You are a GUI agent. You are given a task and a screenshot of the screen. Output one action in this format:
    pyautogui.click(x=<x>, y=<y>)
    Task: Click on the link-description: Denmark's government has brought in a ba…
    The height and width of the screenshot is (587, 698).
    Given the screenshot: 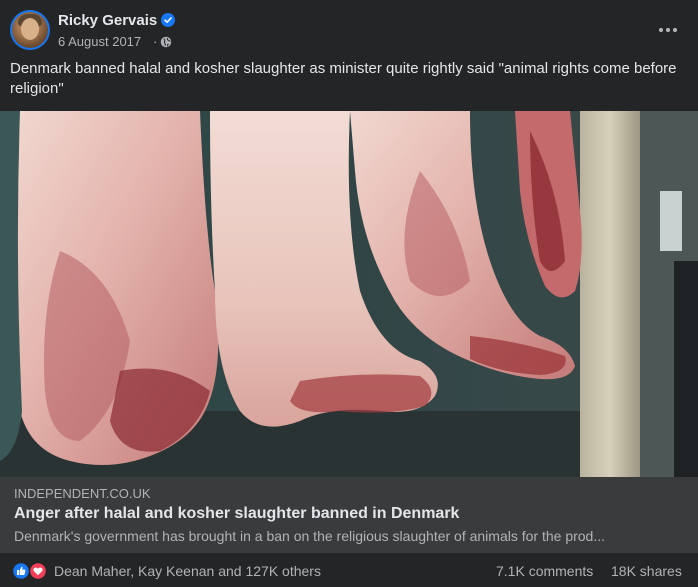 What is the action you would take?
    pyautogui.click(x=310, y=536)
    